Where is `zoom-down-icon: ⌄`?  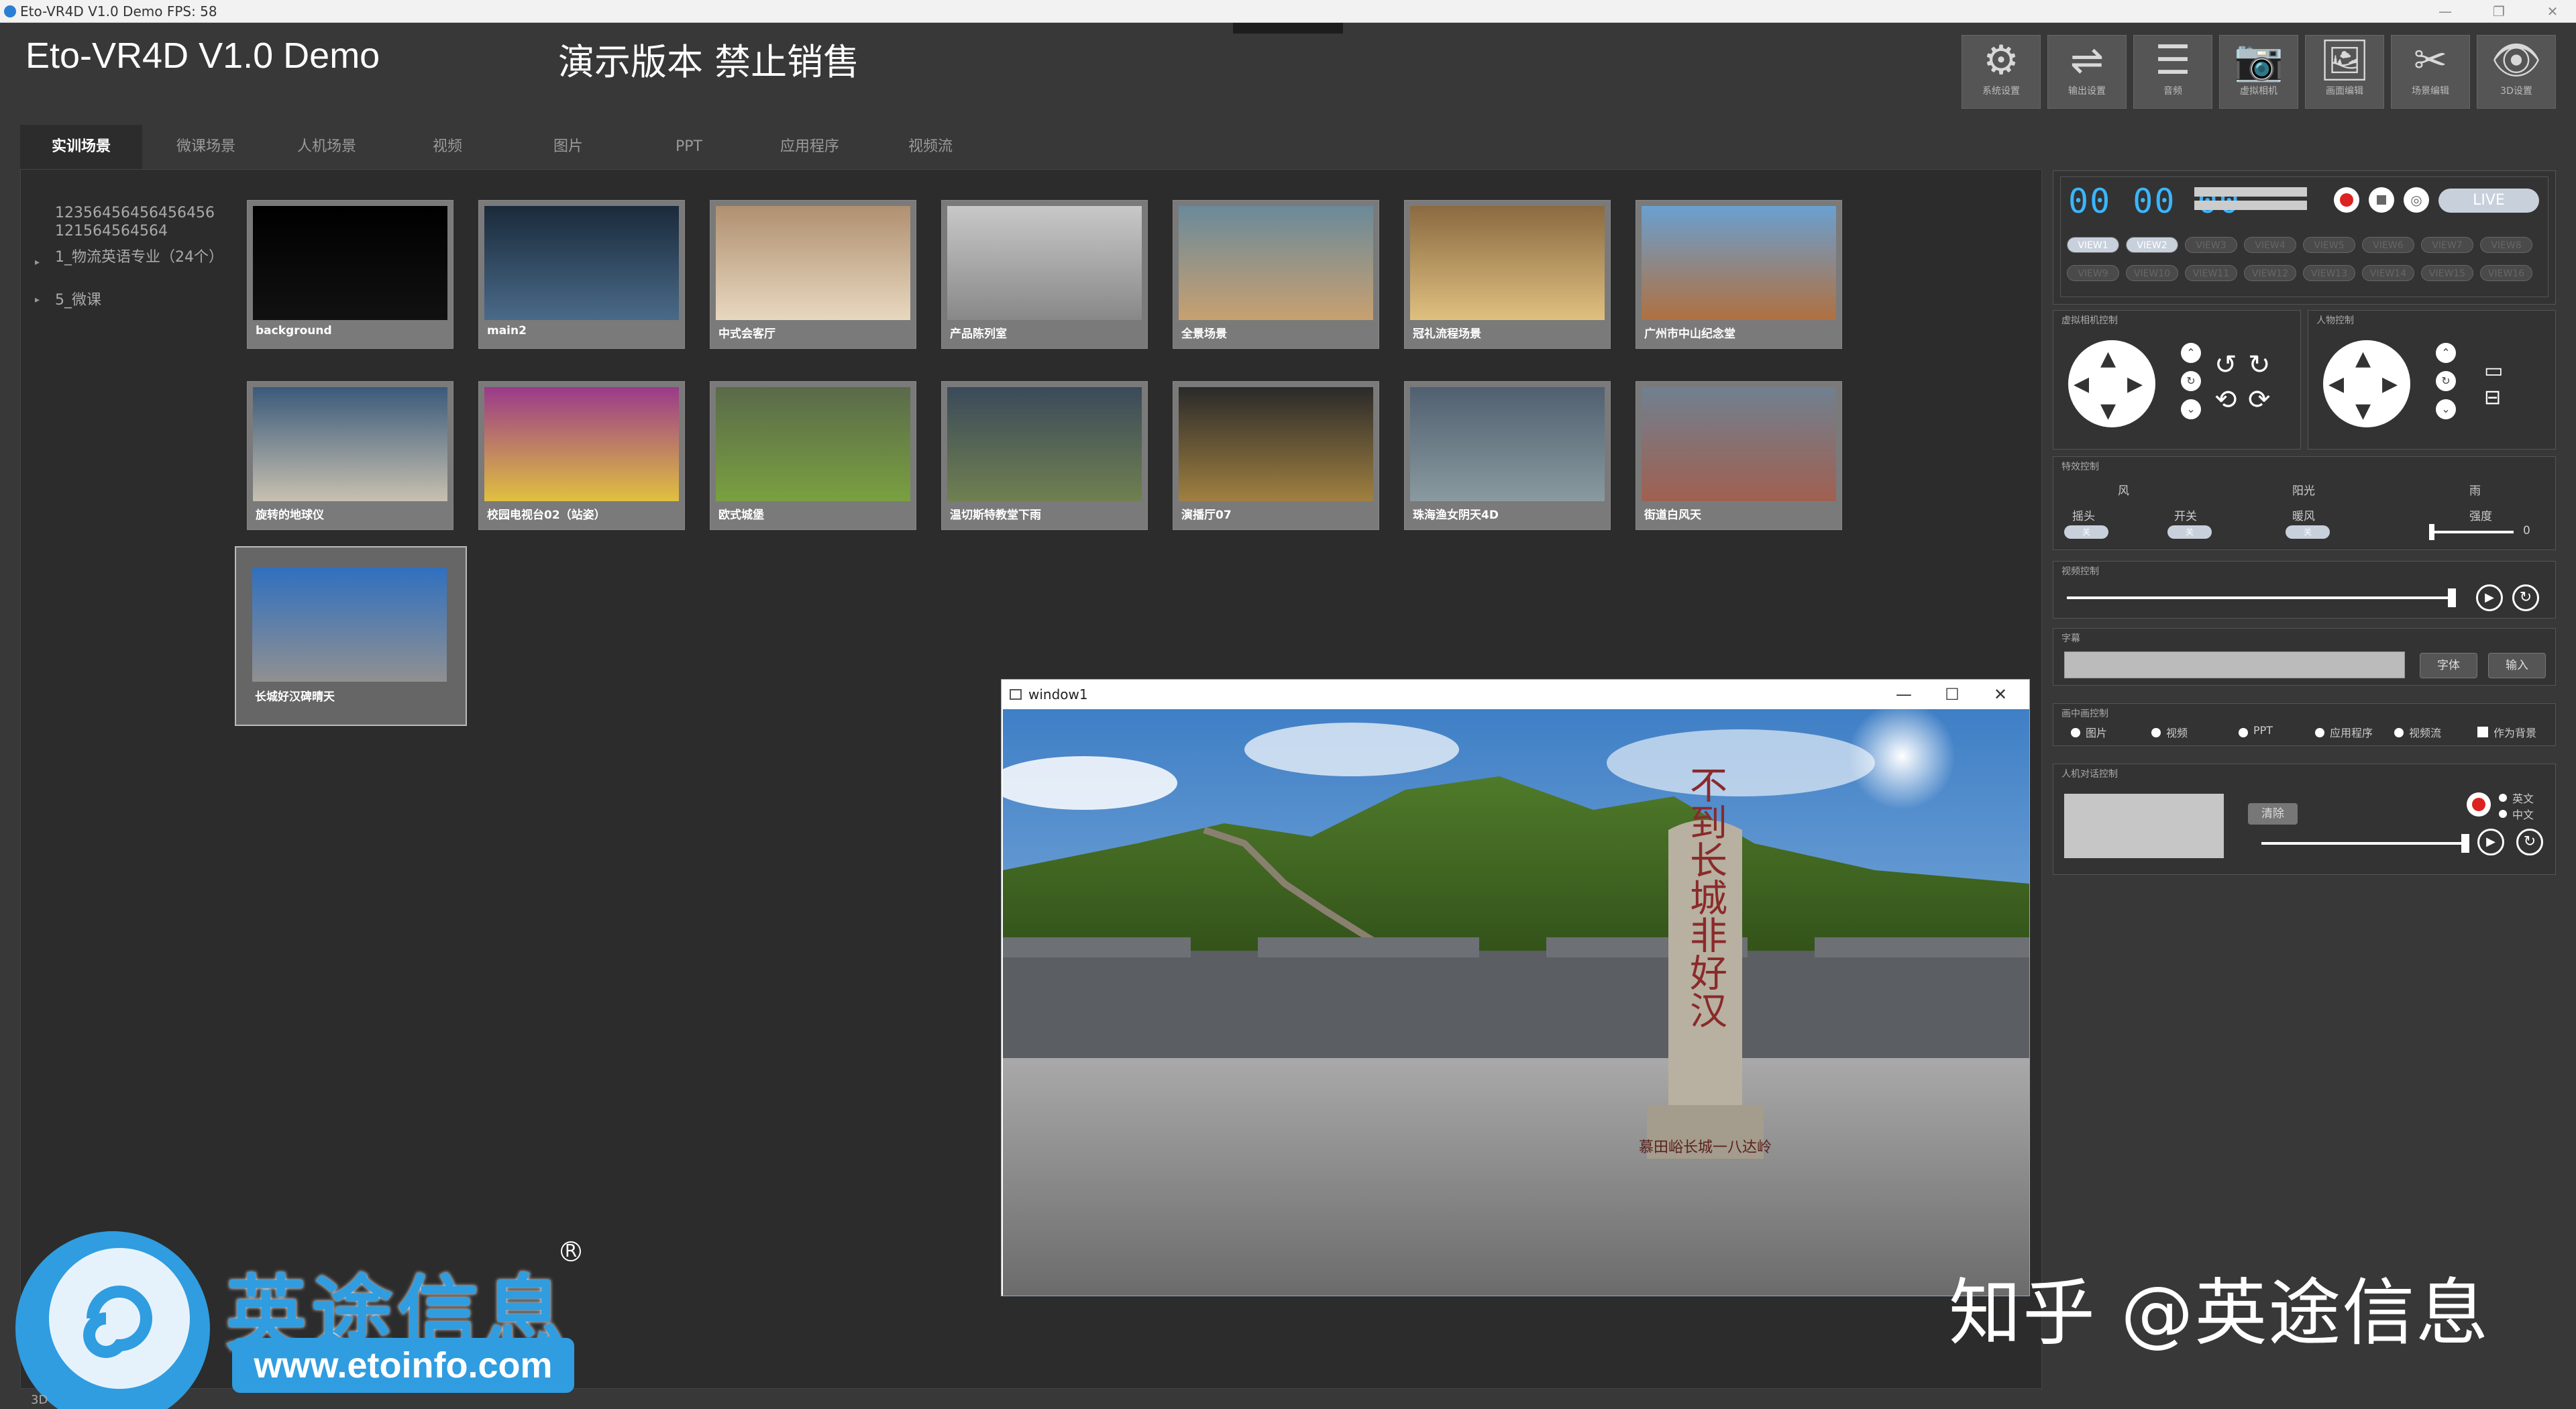
zoom-down-icon: ⌄ is located at coordinates (2191, 409).